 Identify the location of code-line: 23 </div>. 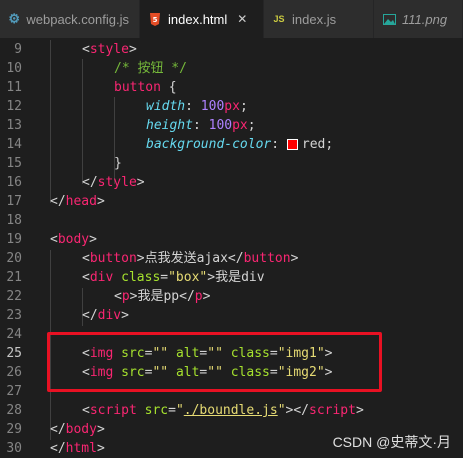
(231, 315).